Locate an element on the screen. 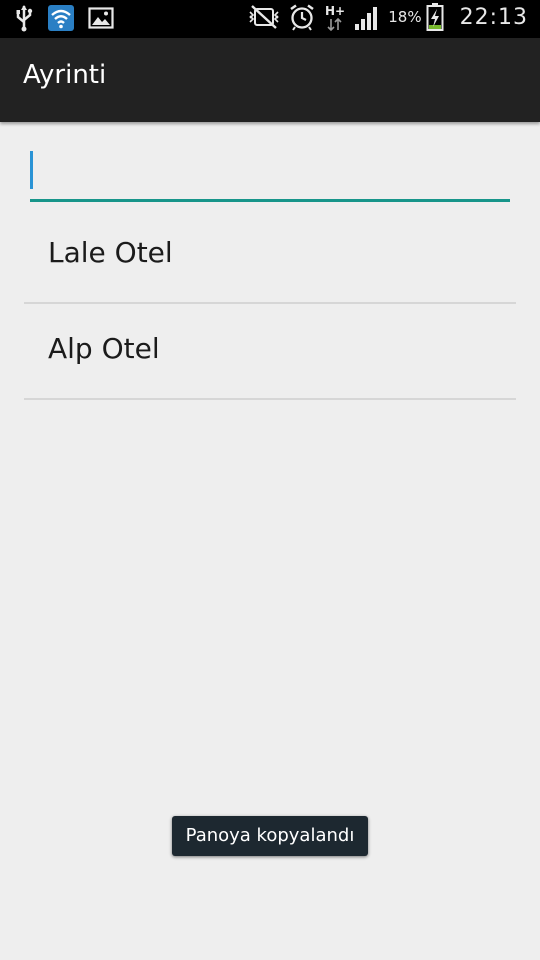 The height and width of the screenshot is (960, 540). battery-percent: 18% is located at coordinates (405, 17).